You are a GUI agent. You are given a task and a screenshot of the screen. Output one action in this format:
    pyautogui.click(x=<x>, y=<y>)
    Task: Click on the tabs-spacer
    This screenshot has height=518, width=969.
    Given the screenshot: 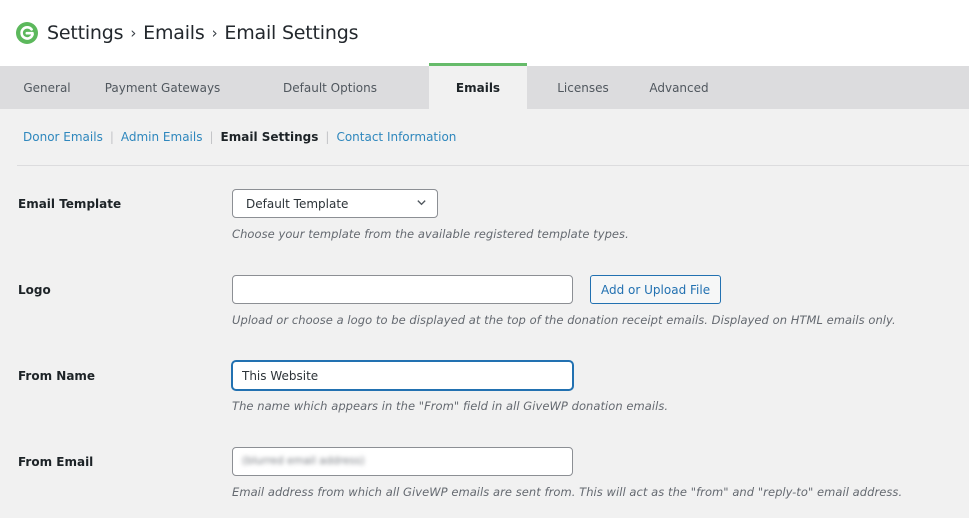 What is the action you would take?
    pyautogui.click(x=844, y=87)
    